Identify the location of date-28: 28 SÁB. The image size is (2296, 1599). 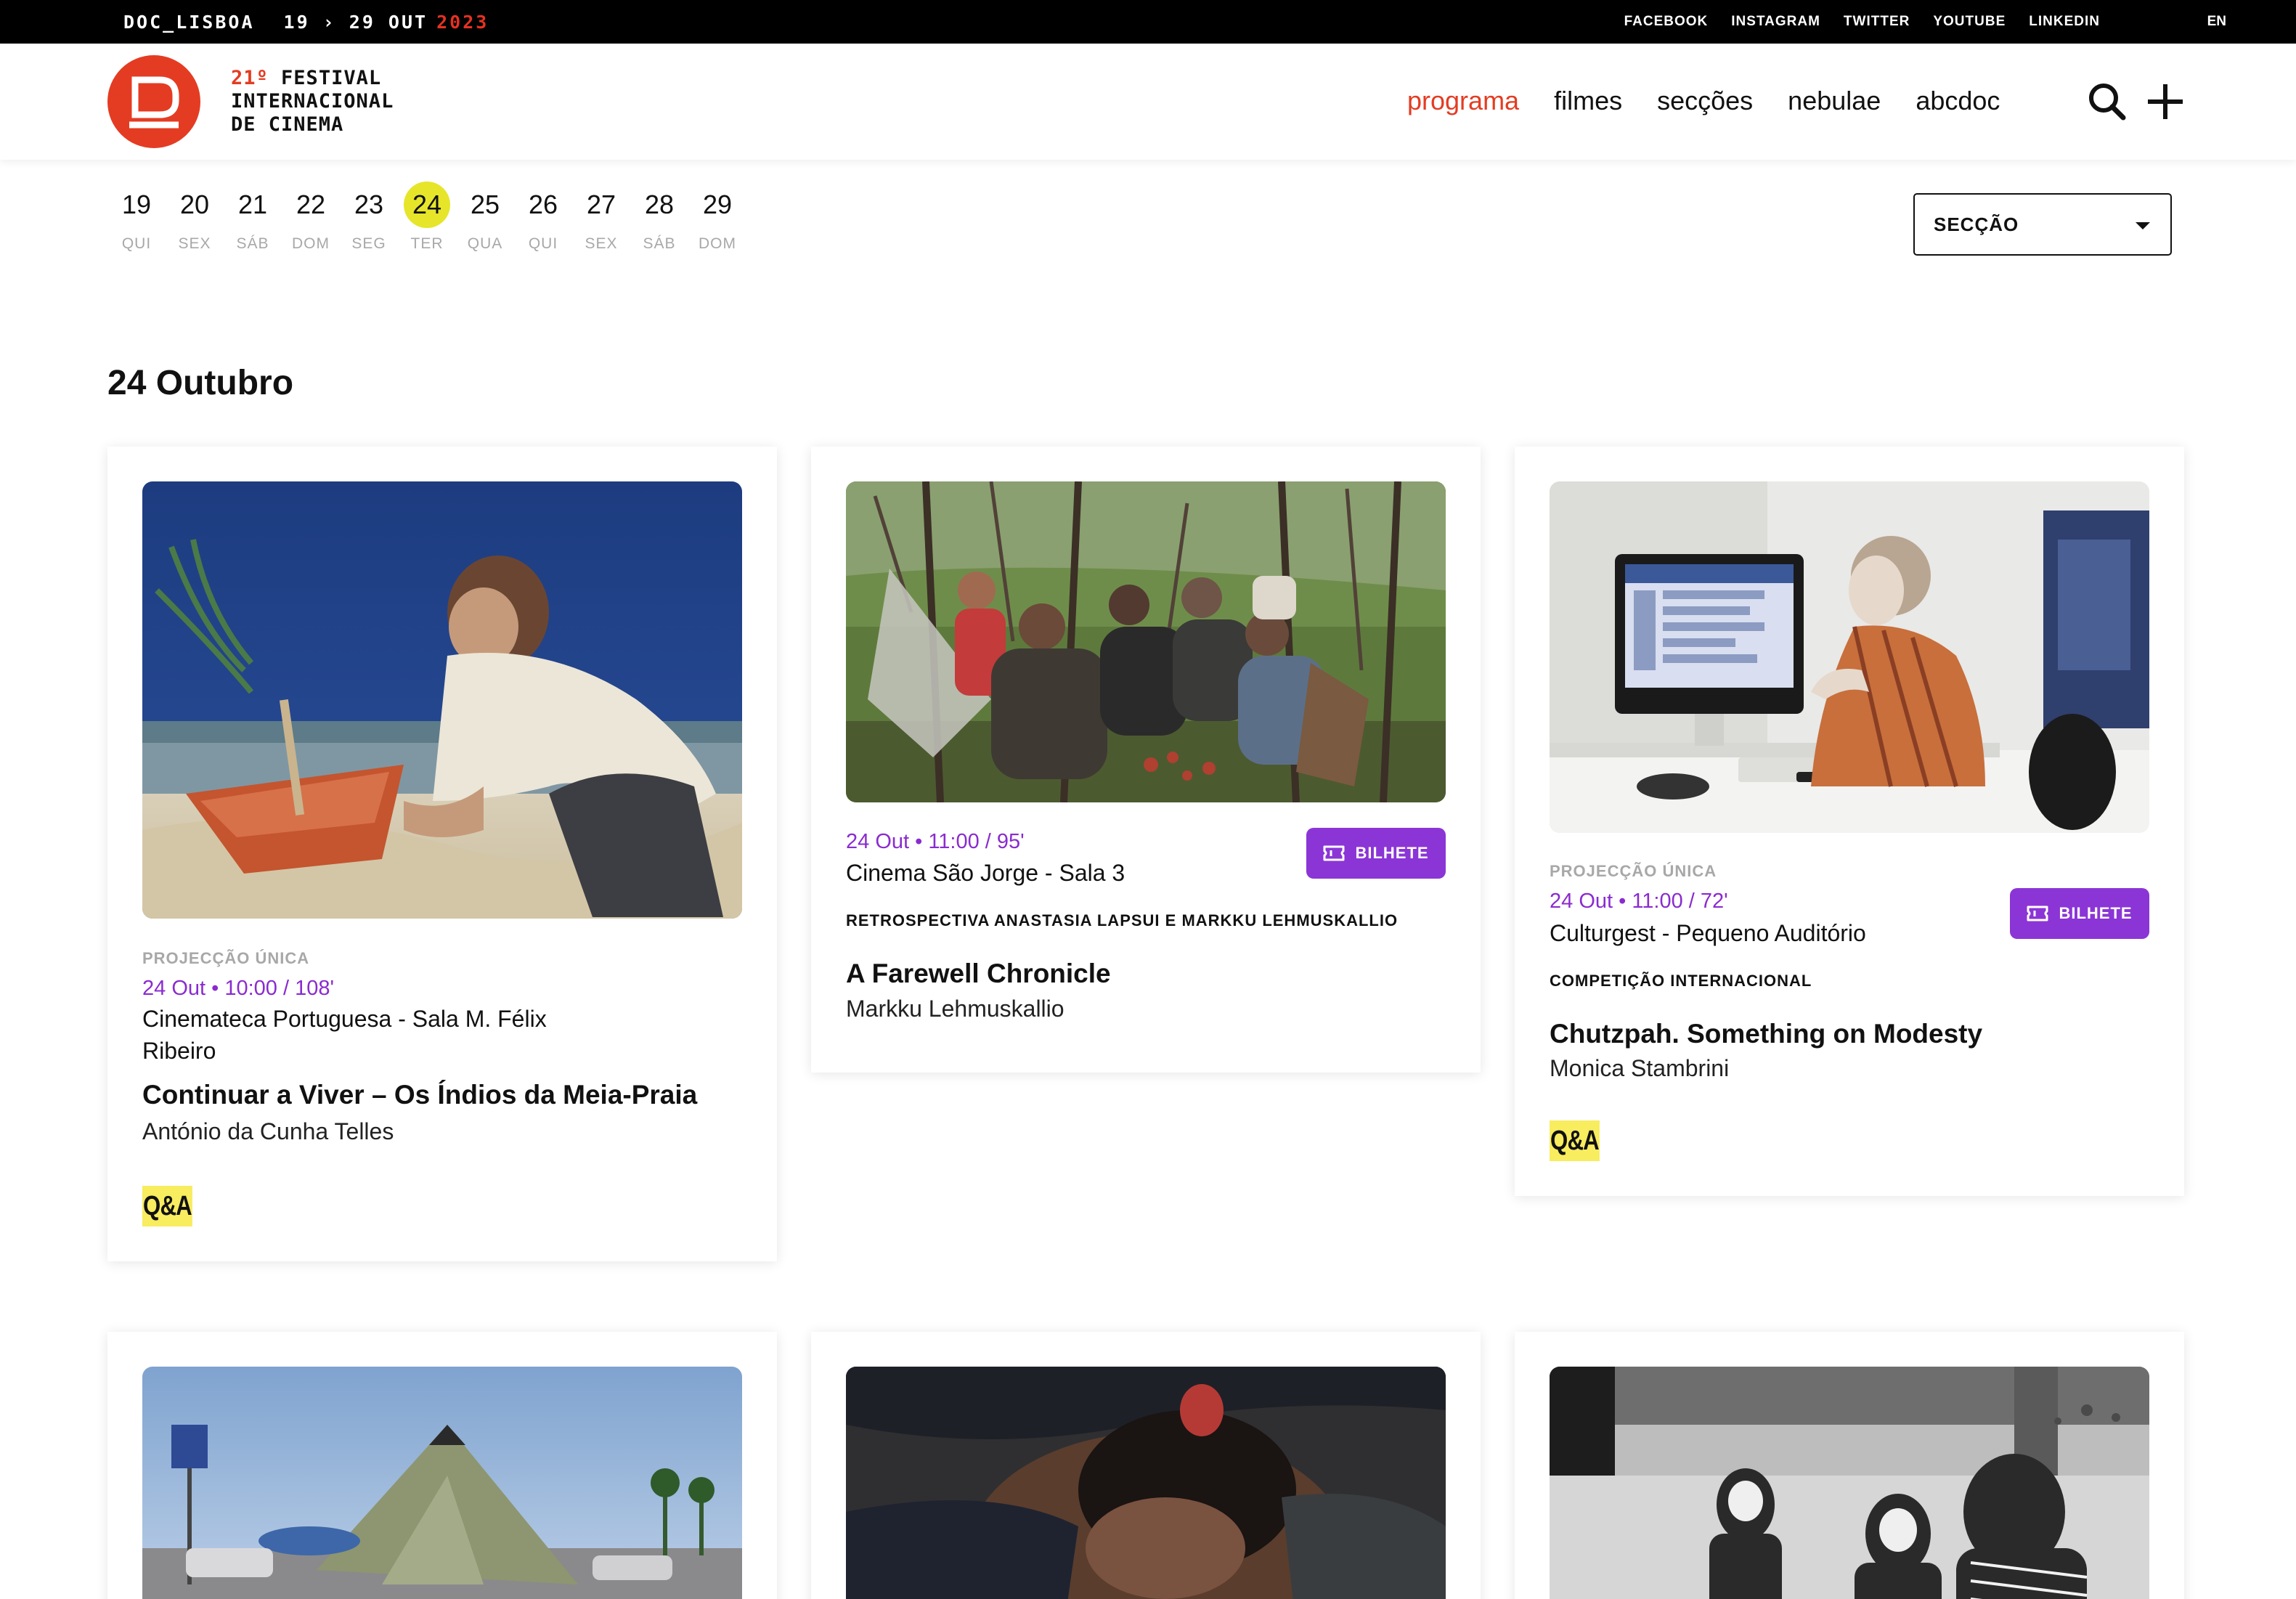
(659, 217).